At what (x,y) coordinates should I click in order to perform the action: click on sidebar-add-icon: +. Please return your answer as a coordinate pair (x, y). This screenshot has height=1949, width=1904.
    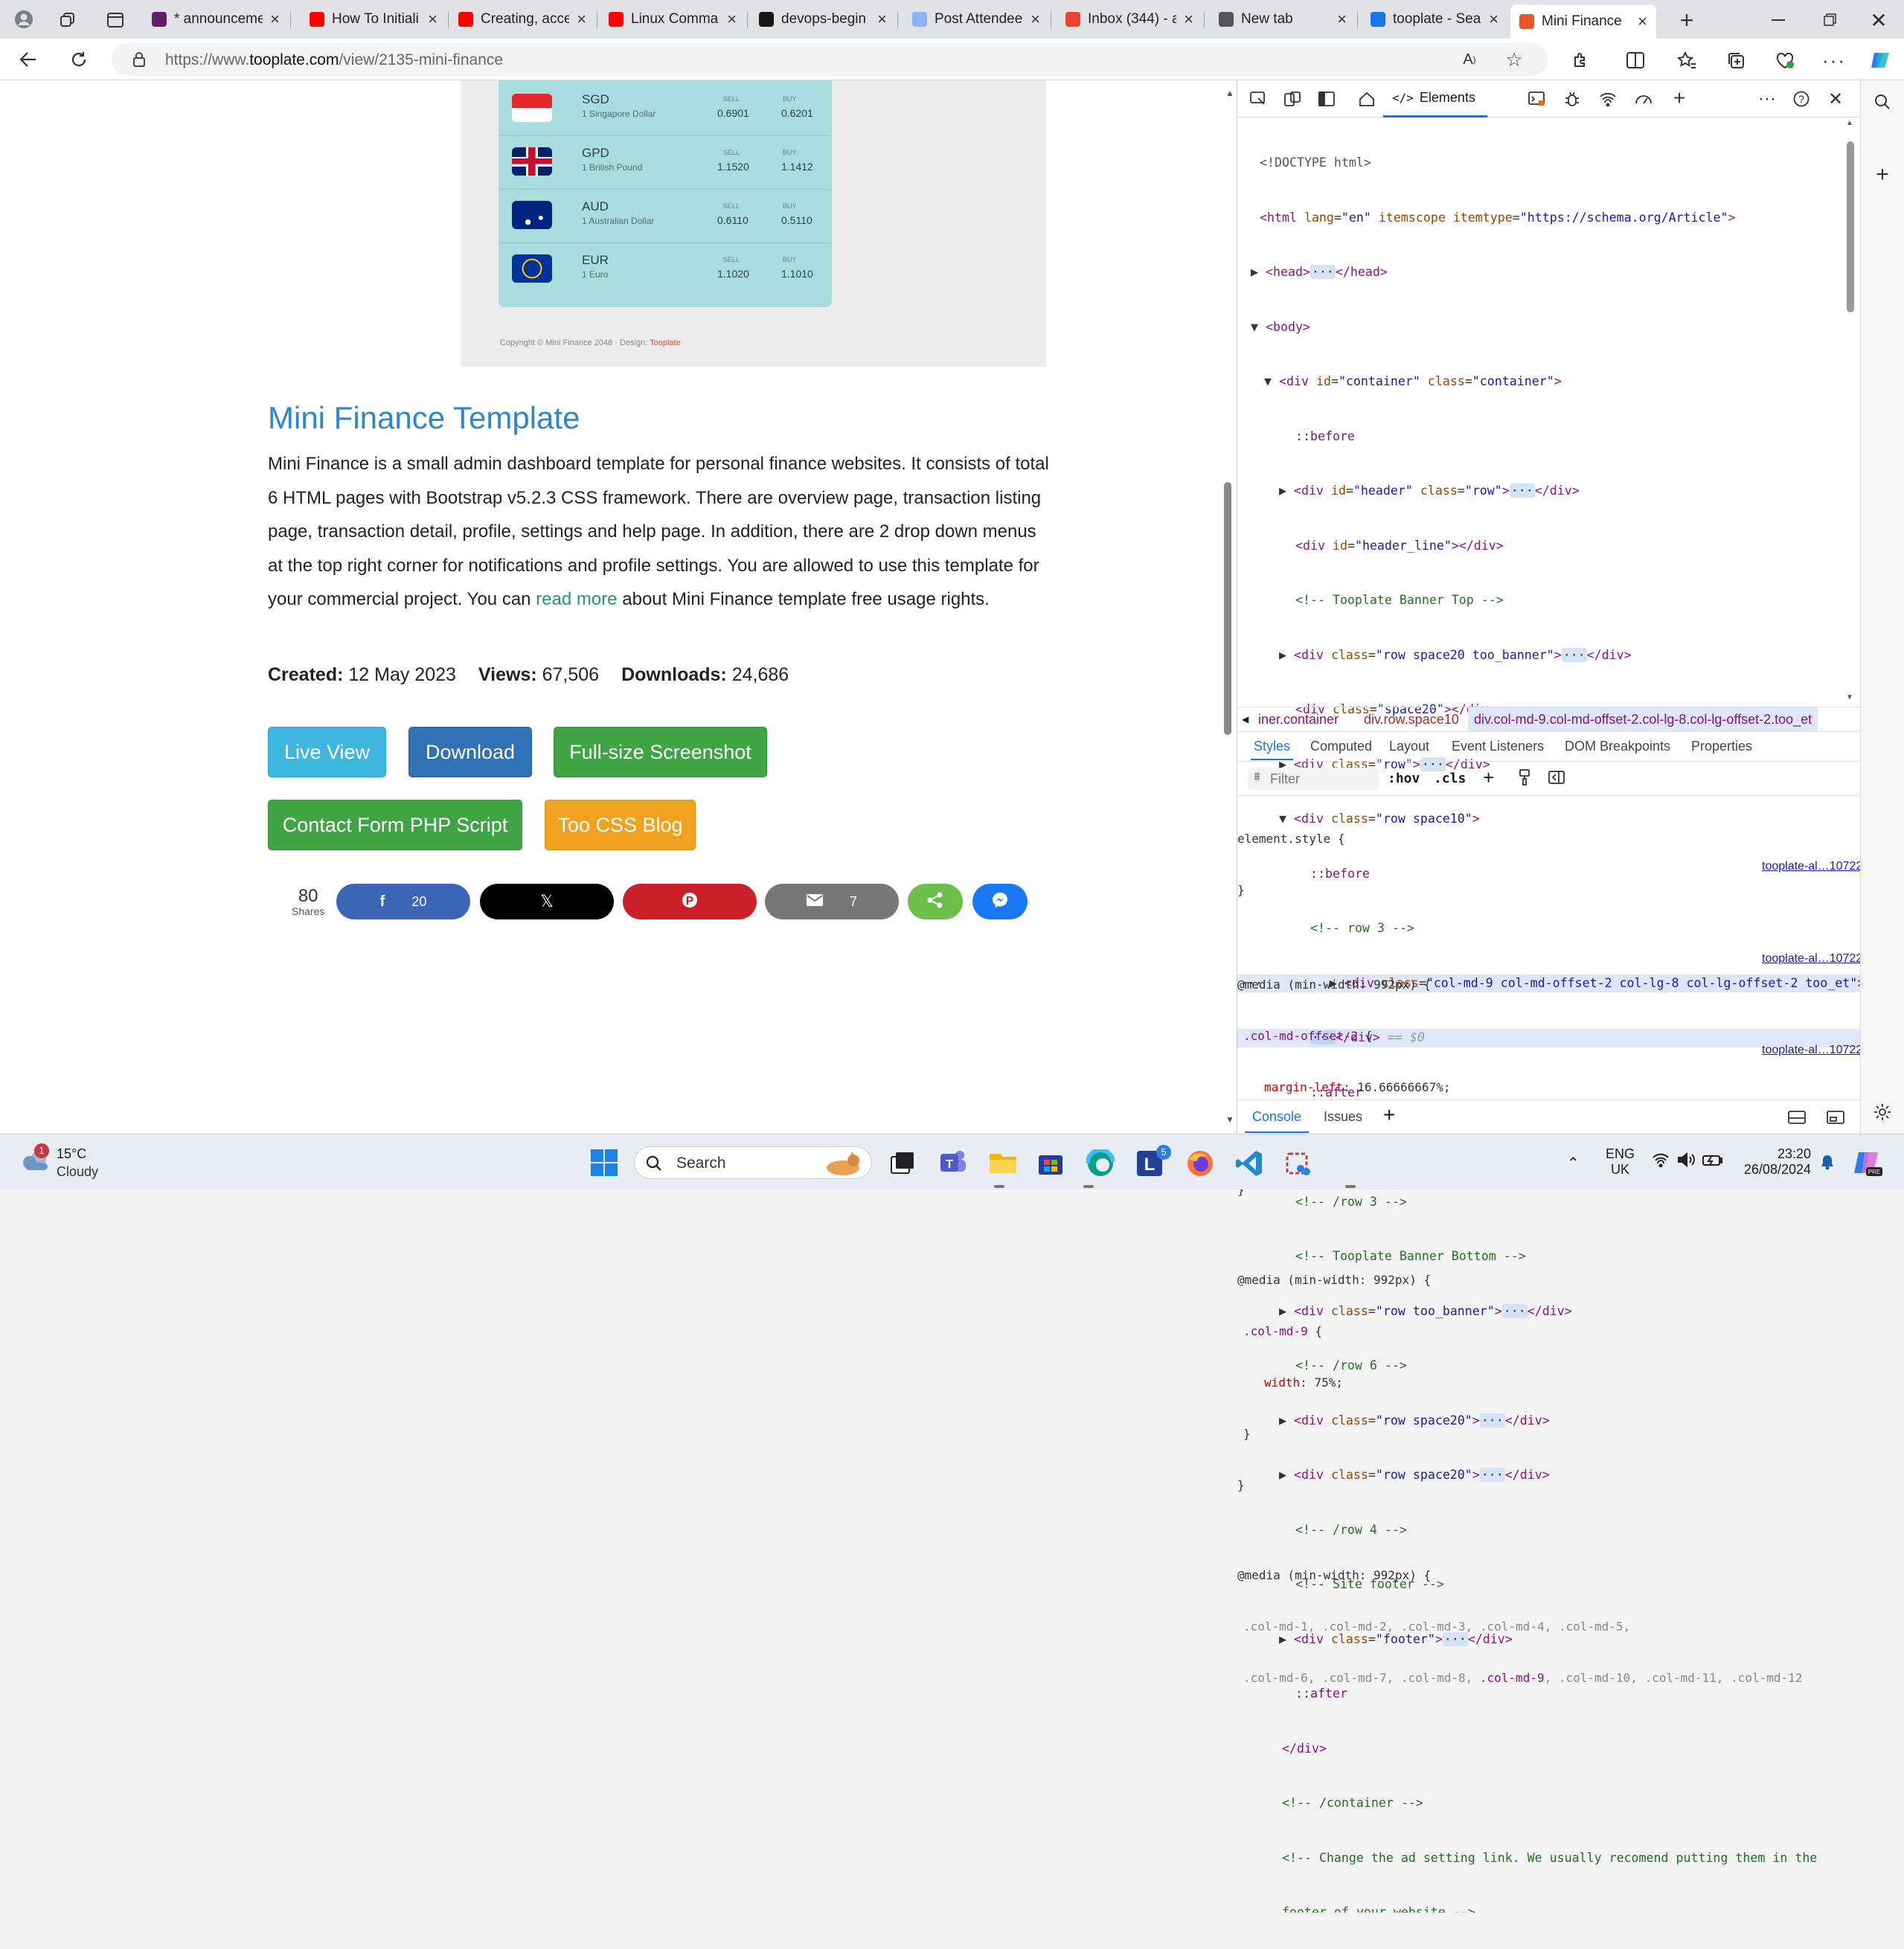
    Looking at the image, I should click on (1882, 174).